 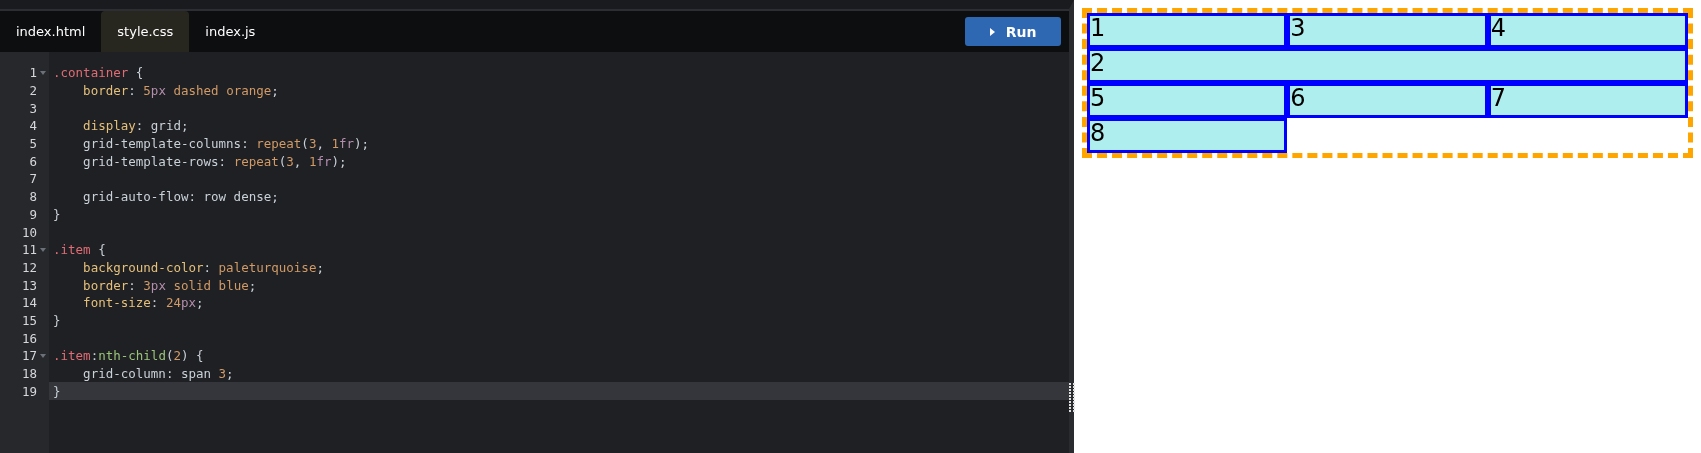 I want to click on line-number: 7, so click(x=33, y=179).